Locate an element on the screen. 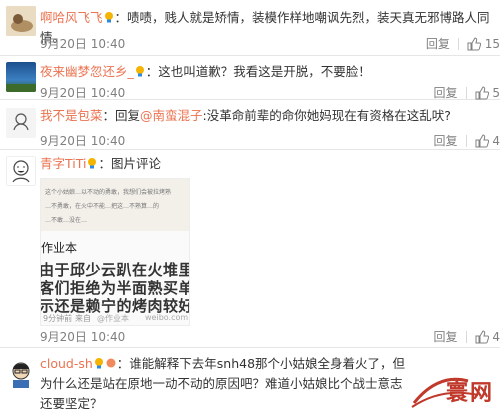 This screenshot has height=409, width=500. comment-actions: 回复 5 is located at coordinates (467, 92).